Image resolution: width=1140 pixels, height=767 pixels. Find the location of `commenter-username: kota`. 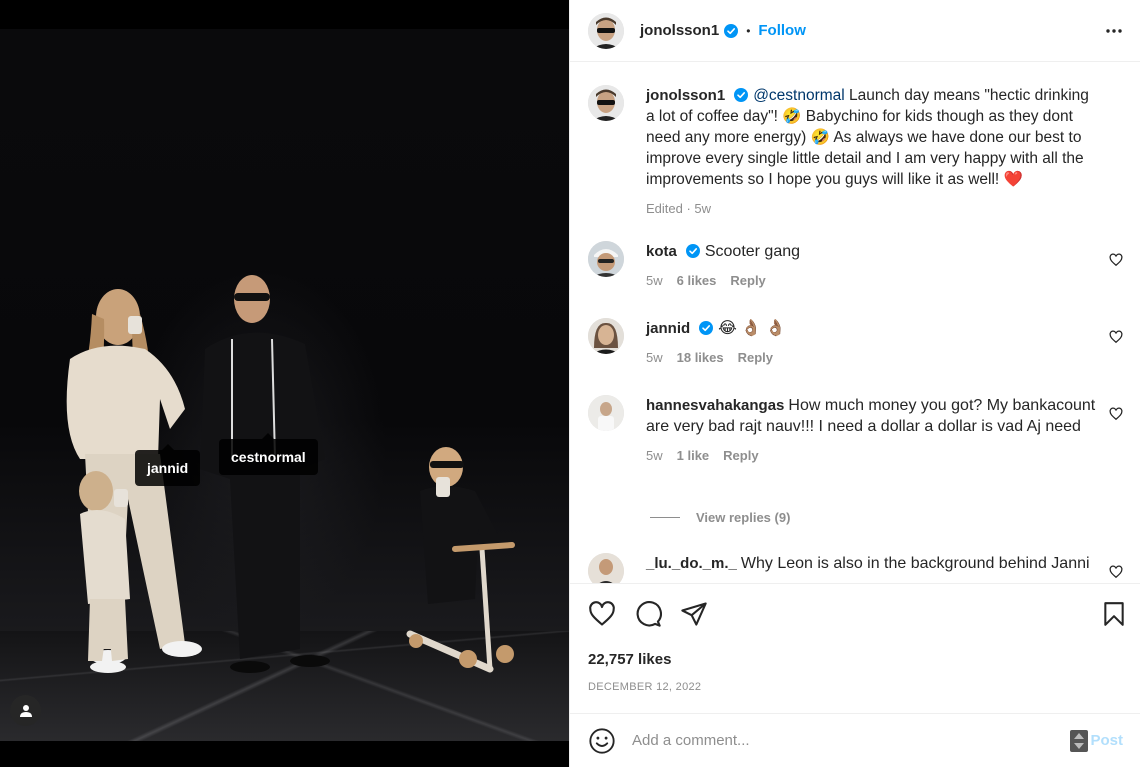

commenter-username: kota is located at coordinates (661, 251).